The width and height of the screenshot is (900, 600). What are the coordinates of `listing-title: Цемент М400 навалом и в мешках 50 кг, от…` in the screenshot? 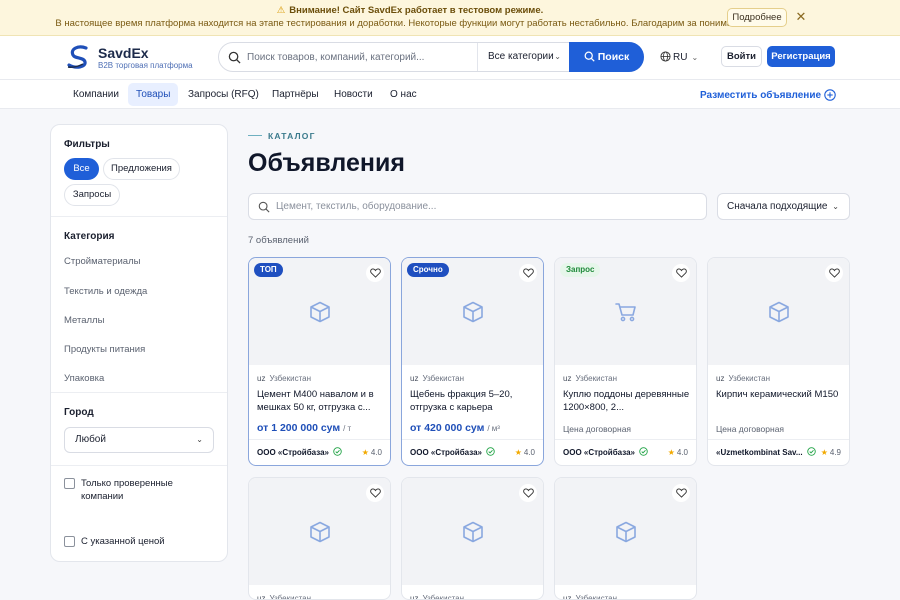 It's located at (321, 401).